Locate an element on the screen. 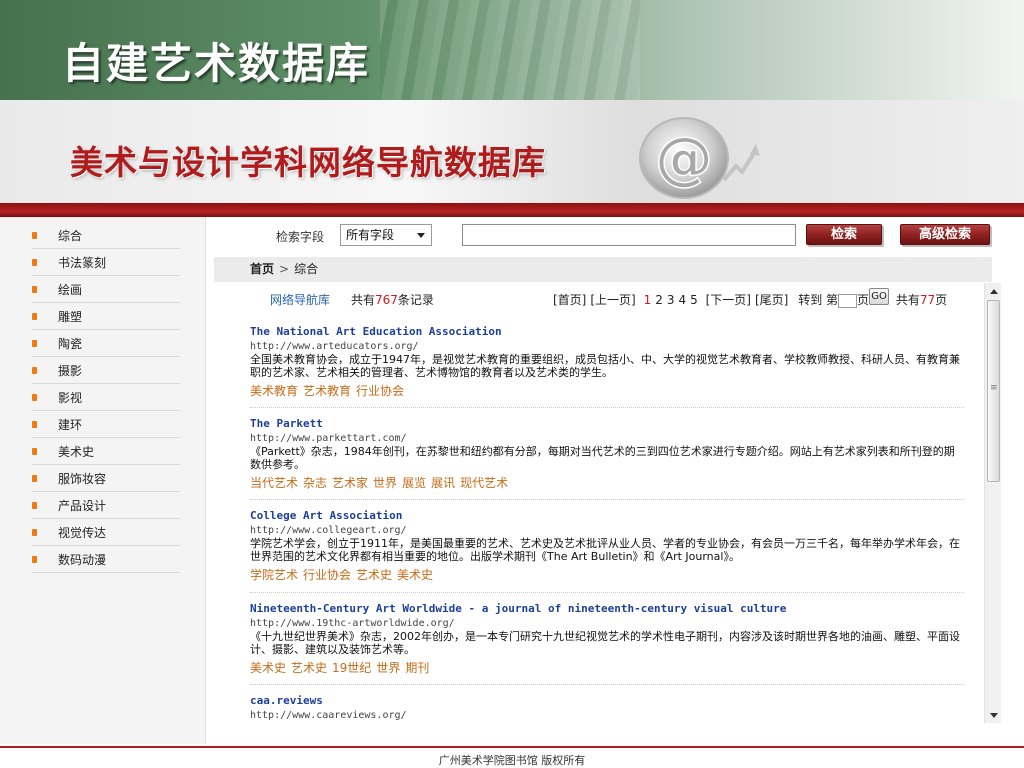 This screenshot has height=768, width=1024. result-title-link: The National Art Education Association is located at coordinates (607, 331).